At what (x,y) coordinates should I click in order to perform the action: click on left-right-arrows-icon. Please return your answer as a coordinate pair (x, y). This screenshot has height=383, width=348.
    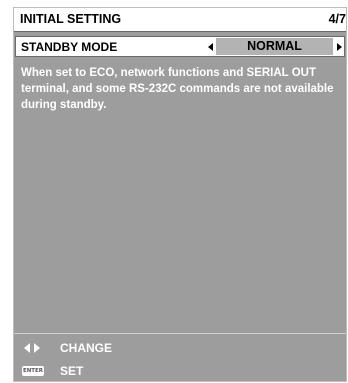
    Looking at the image, I should click on (33, 348).